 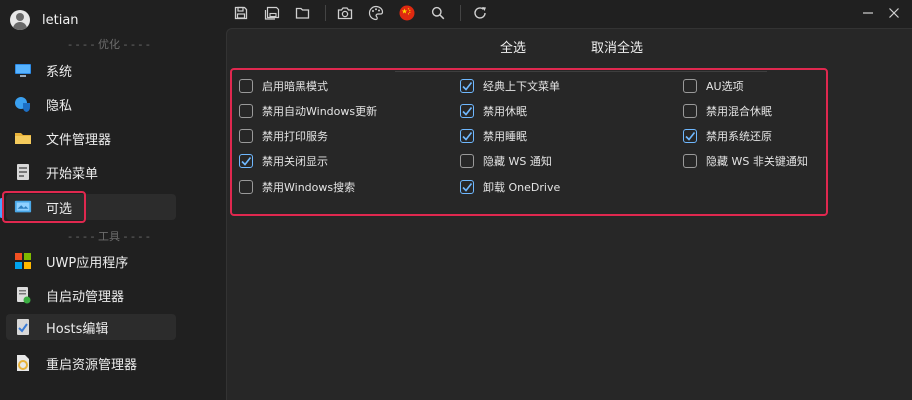 I want to click on option-label: 隐藏 WS 非关键通知, so click(x=757, y=161).